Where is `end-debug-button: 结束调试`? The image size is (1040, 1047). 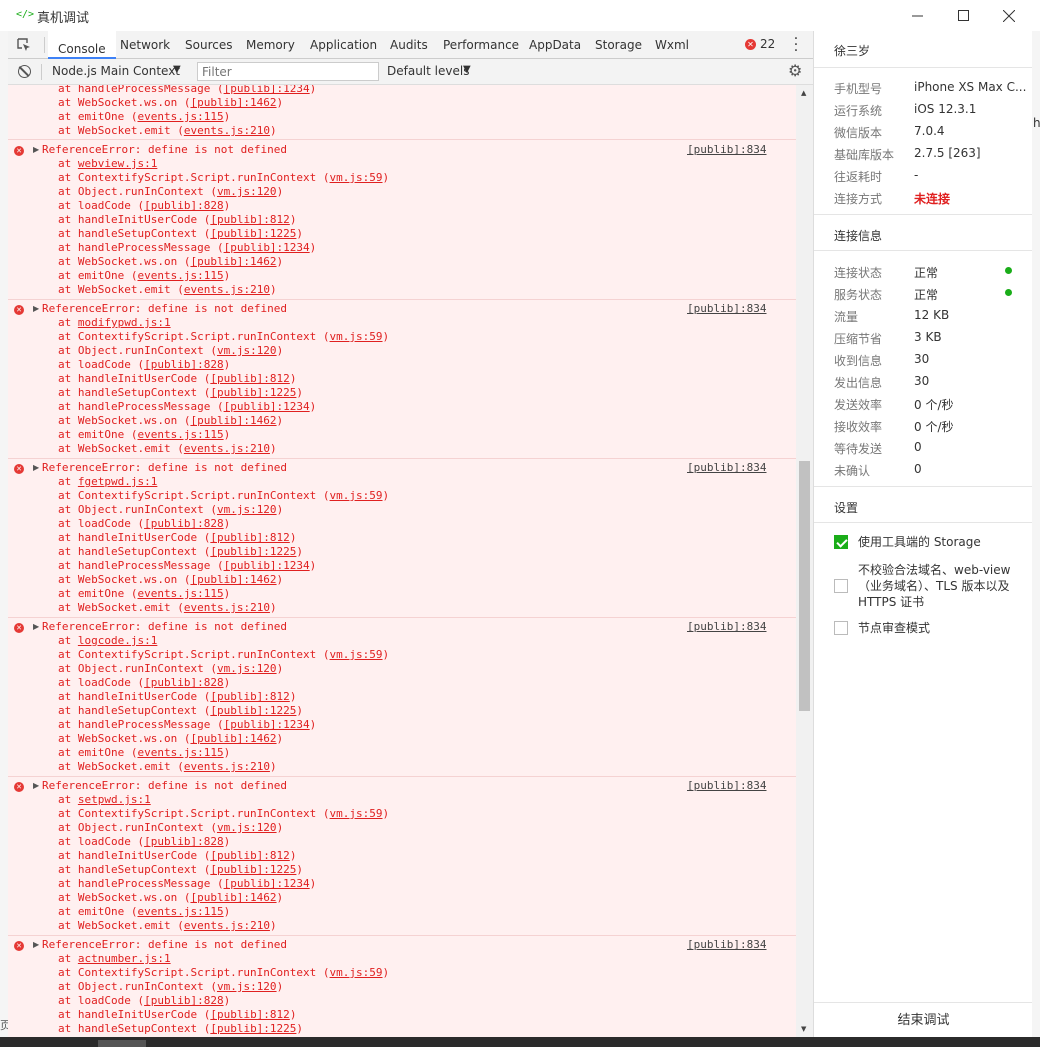
end-debug-button: 结束调试 is located at coordinates (923, 1019).